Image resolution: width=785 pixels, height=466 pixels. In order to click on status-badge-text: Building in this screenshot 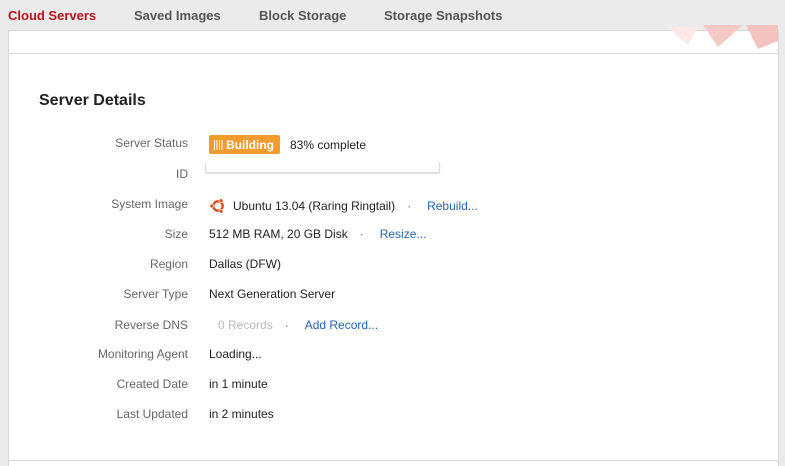, I will do `click(250, 144)`.